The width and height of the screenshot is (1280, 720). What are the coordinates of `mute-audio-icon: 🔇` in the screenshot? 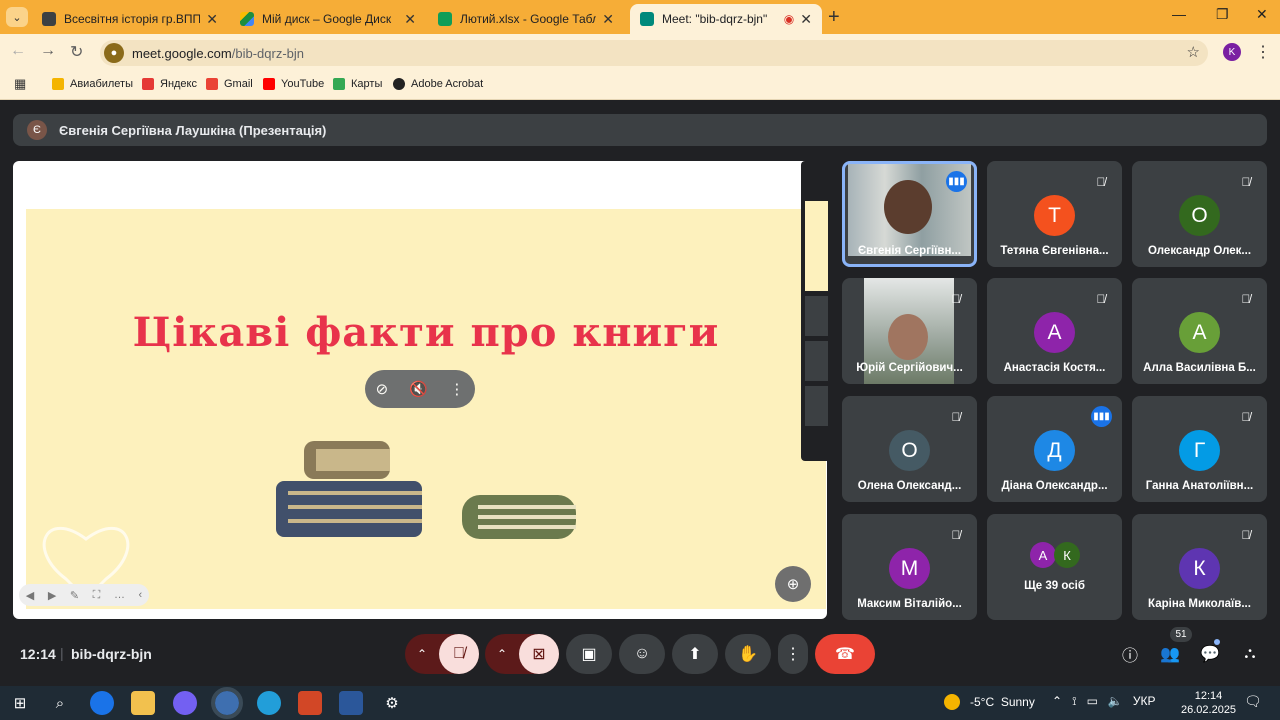 It's located at (418, 389).